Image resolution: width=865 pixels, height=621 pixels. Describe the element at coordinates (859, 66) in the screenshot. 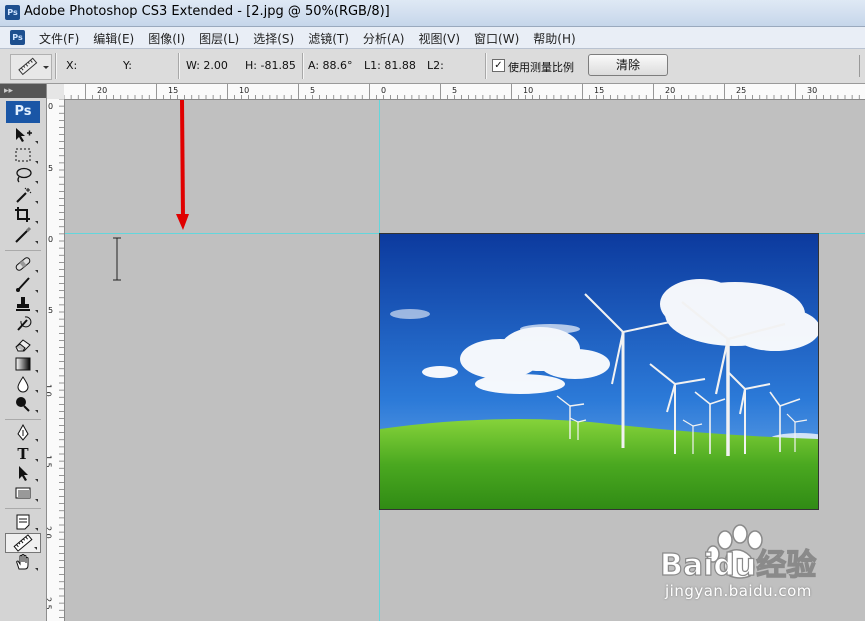

I see `options-bar-grip` at that location.